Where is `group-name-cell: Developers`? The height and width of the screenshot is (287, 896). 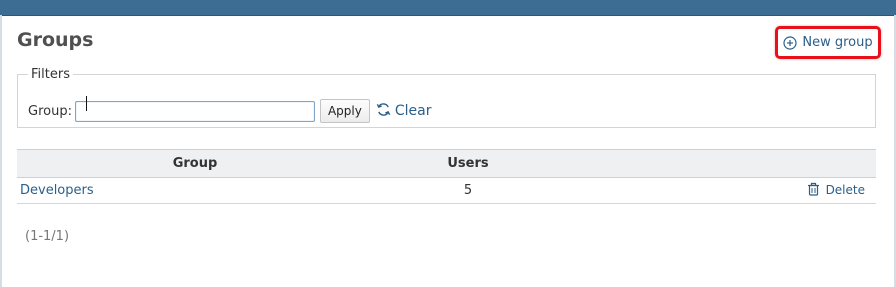
group-name-cell: Developers is located at coordinates (195, 190).